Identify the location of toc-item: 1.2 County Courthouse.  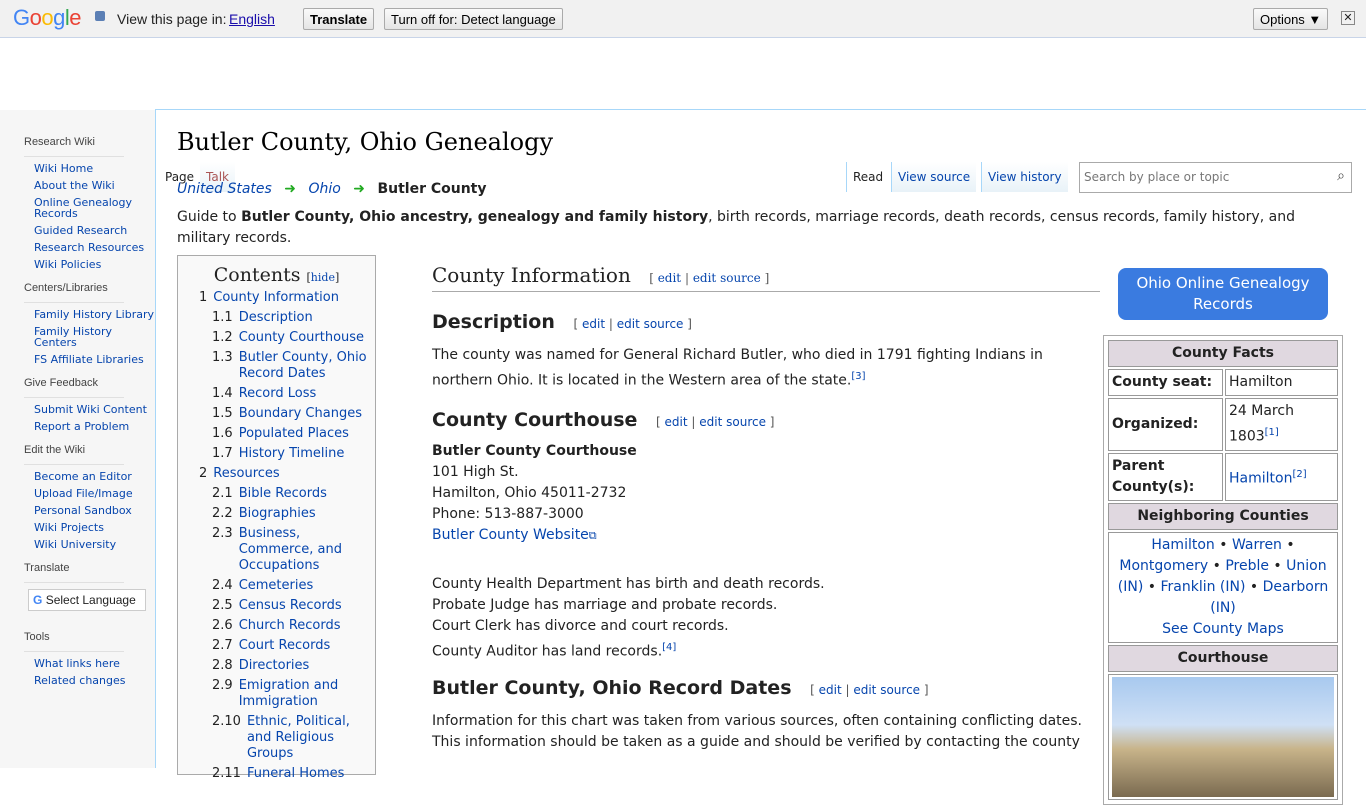
(276, 338).